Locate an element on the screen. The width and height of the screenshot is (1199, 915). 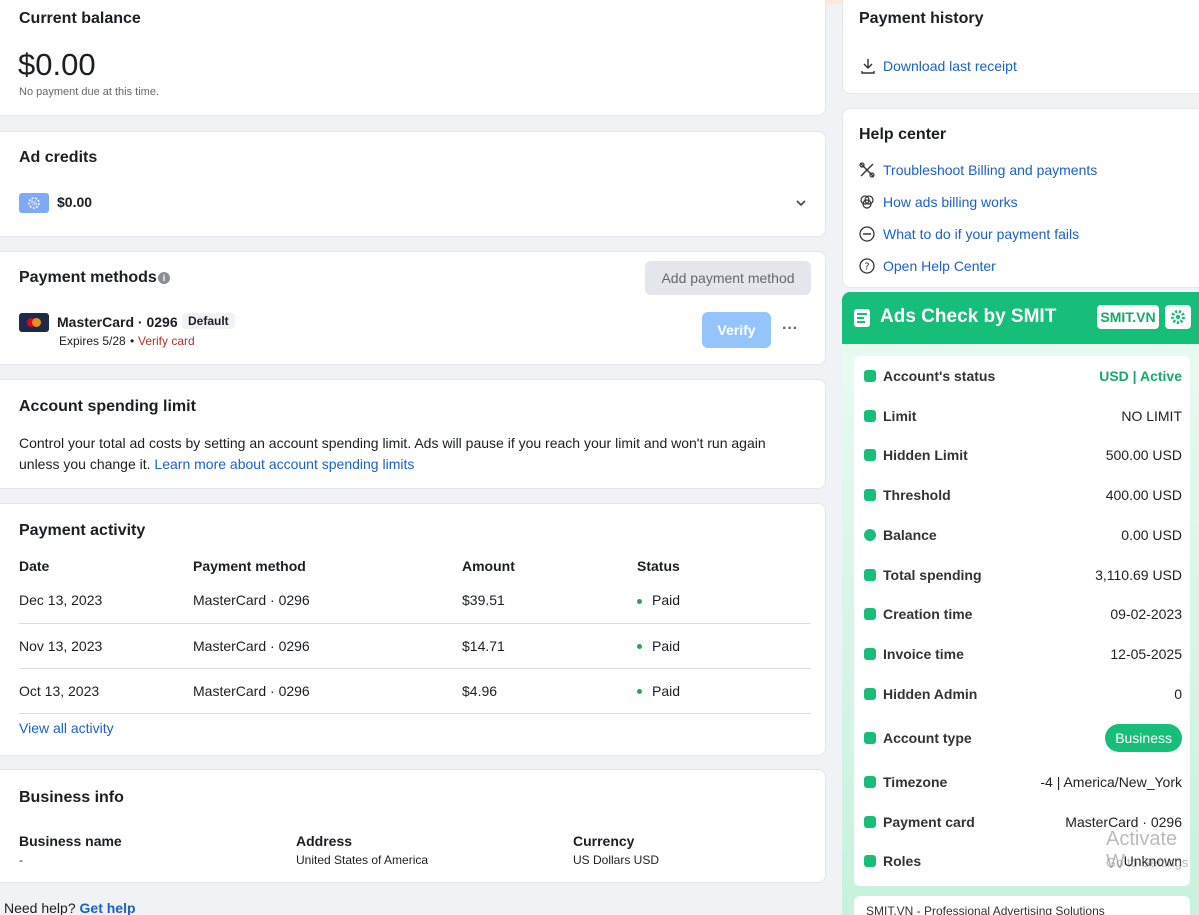
question-circle-icon: ? is located at coordinates (867, 266).